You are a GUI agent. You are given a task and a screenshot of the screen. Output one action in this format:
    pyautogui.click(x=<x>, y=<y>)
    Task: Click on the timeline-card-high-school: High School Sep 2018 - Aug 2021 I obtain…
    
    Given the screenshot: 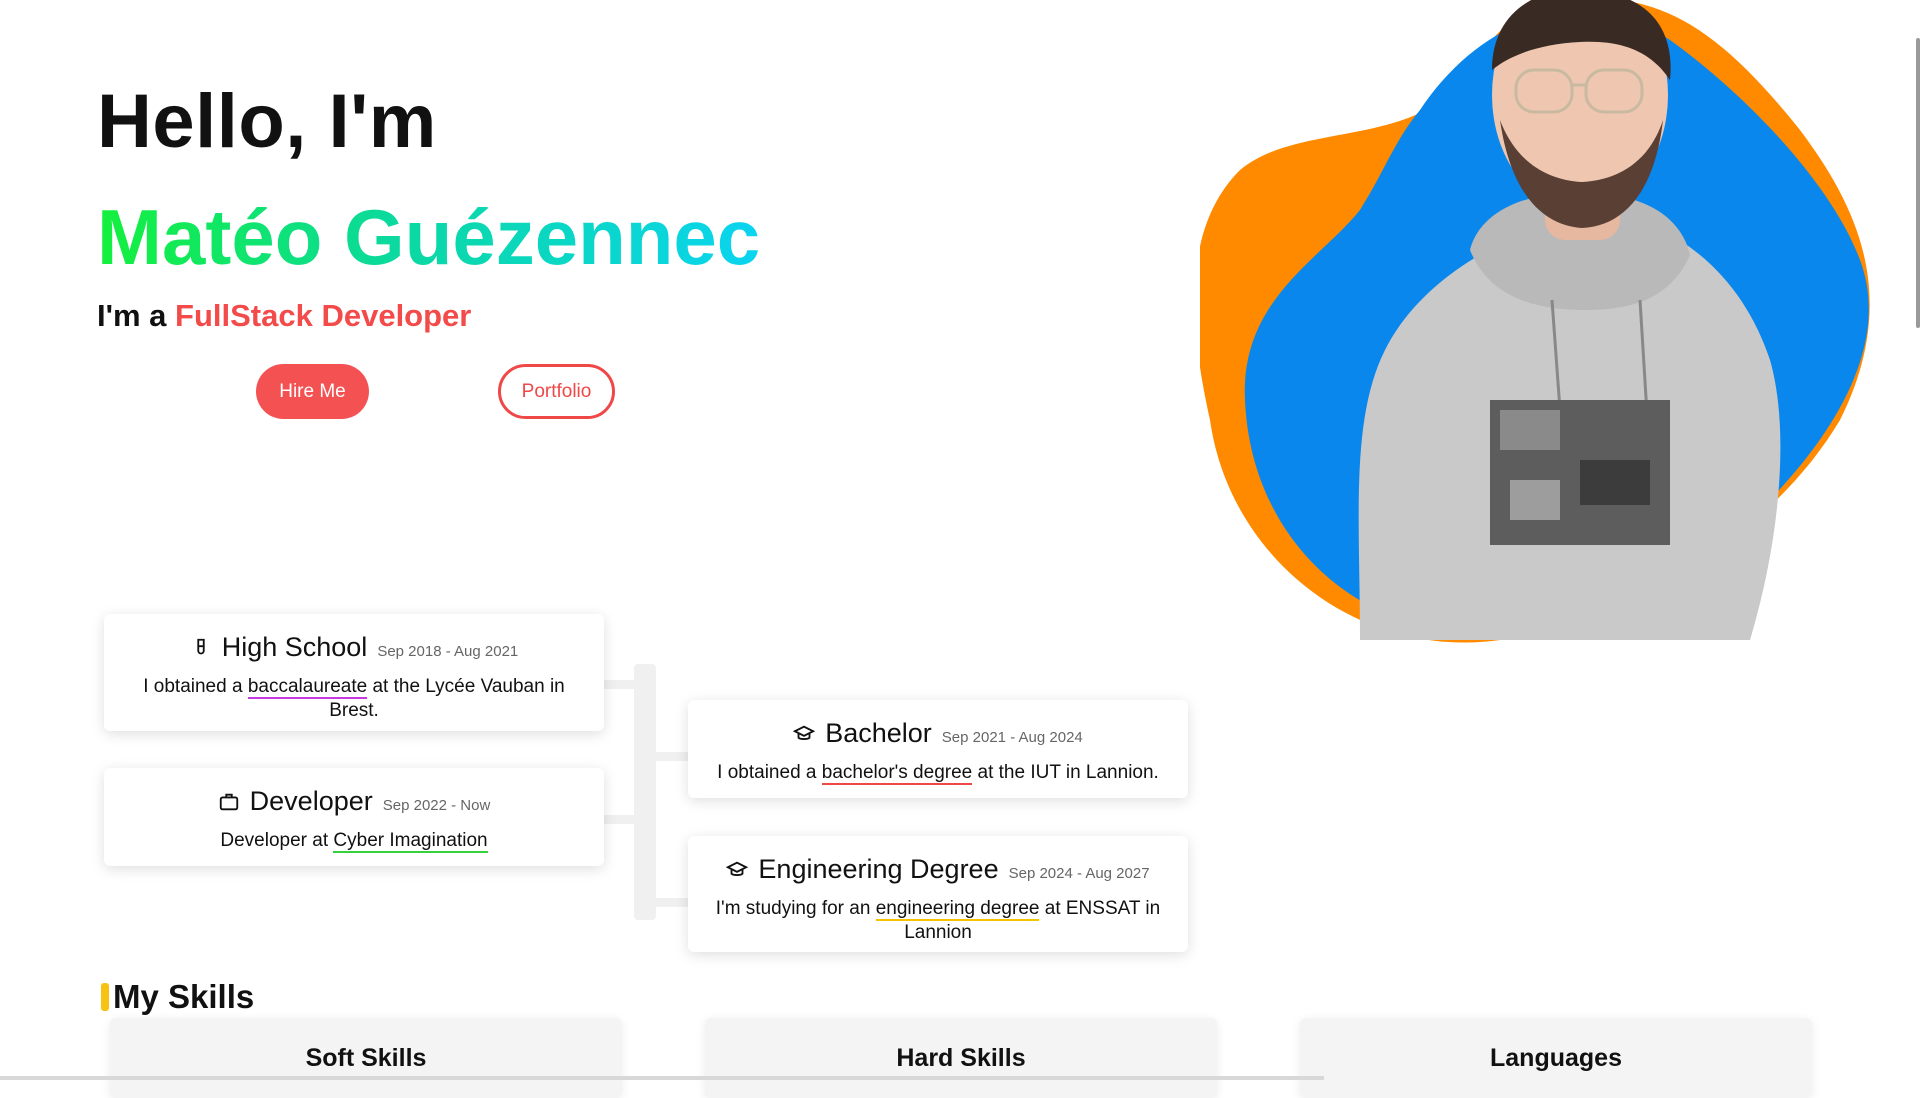 What is the action you would take?
    pyautogui.click(x=354, y=672)
    